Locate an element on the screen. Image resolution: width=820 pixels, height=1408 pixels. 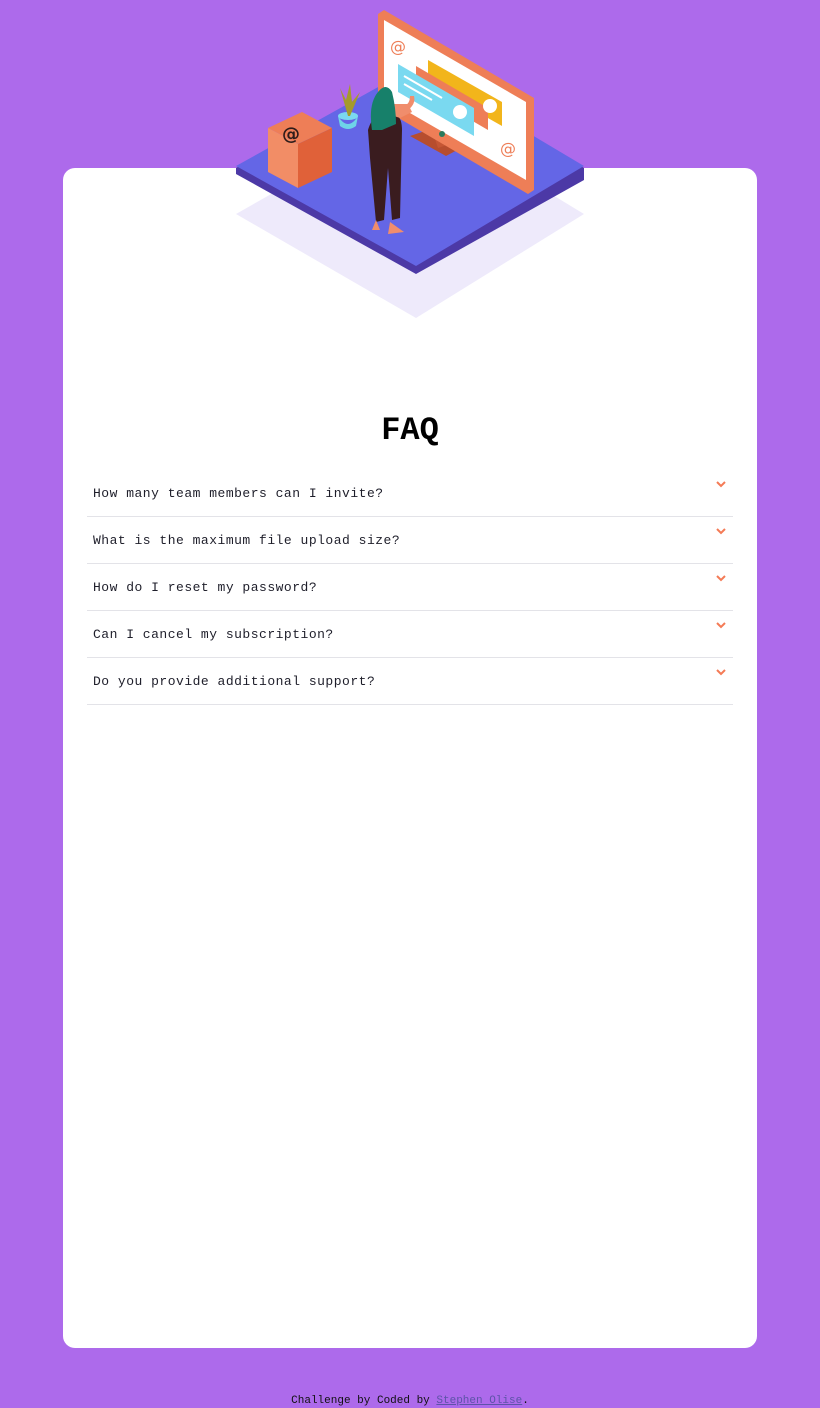
faq-item: How many team members can I invite? is located at coordinates (410, 493).